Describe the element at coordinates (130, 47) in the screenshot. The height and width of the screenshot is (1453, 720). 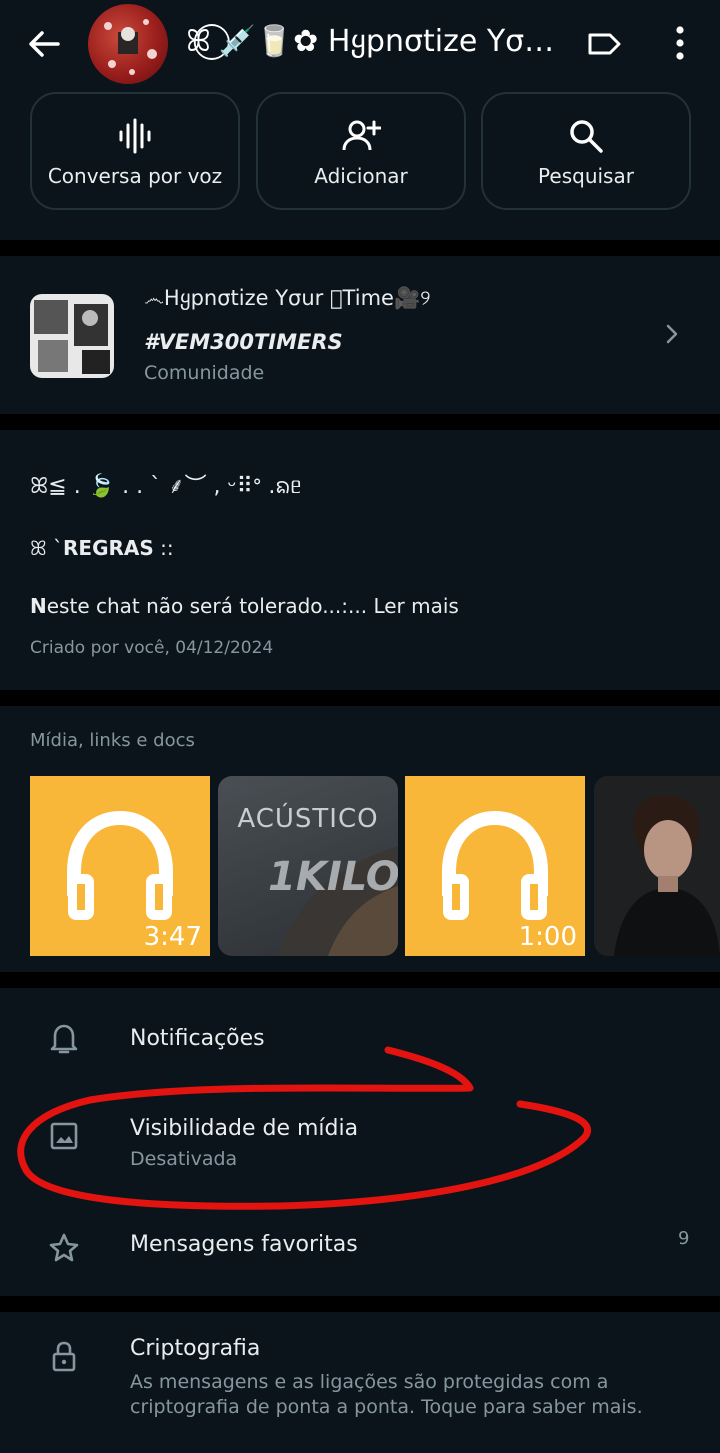
I see `avatar-pattern` at that location.